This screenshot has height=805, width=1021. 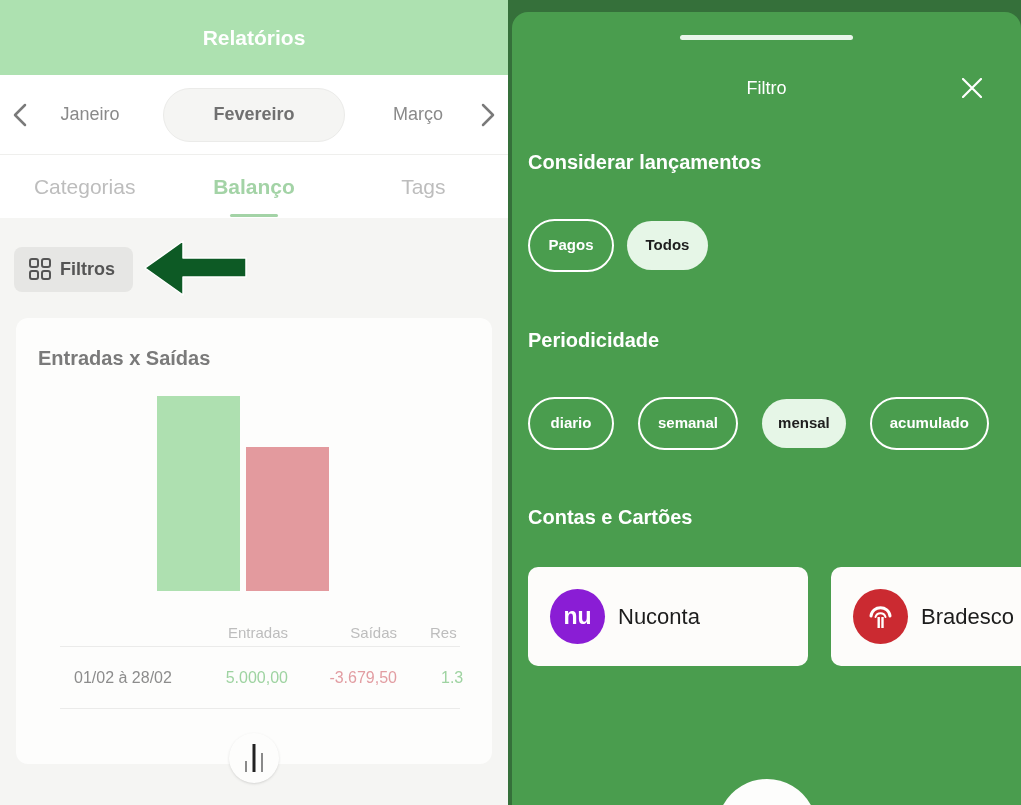 I want to click on filter-chip: mensal, so click(x=804, y=423).